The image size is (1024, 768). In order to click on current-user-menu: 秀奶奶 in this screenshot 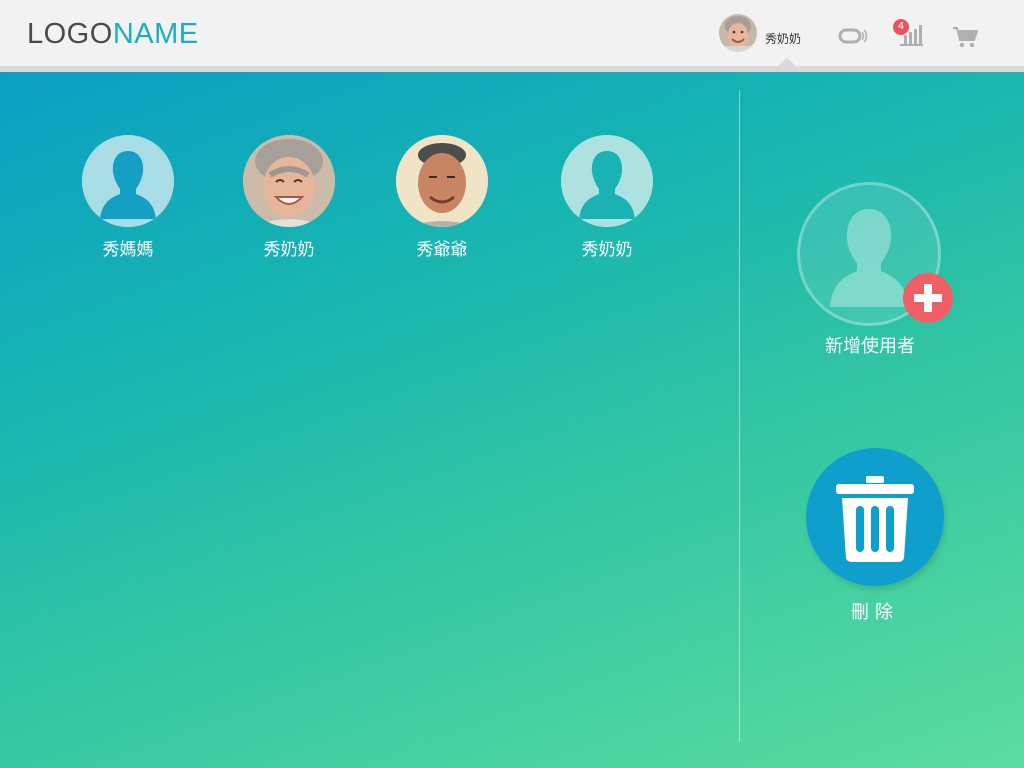, I will do `click(760, 33)`.